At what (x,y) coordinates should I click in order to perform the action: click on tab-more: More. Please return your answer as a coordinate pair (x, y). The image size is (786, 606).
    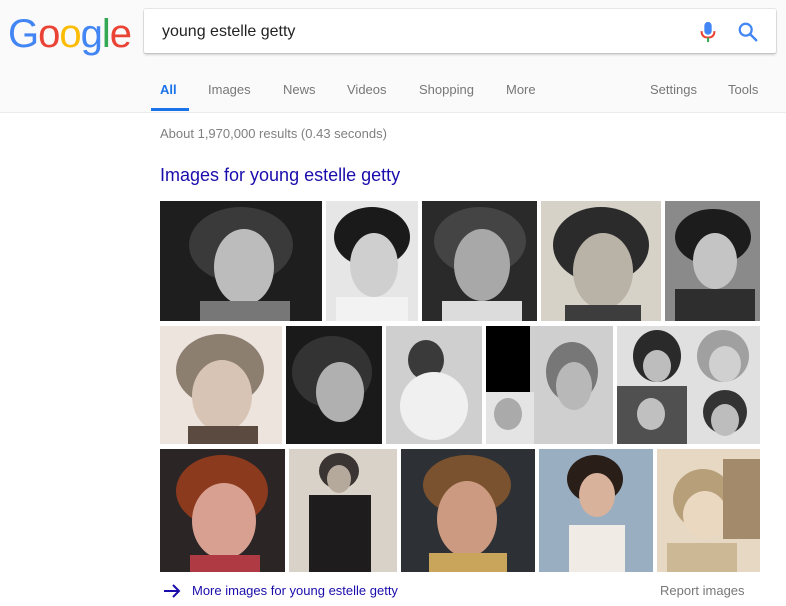
    Looking at the image, I should click on (521, 89).